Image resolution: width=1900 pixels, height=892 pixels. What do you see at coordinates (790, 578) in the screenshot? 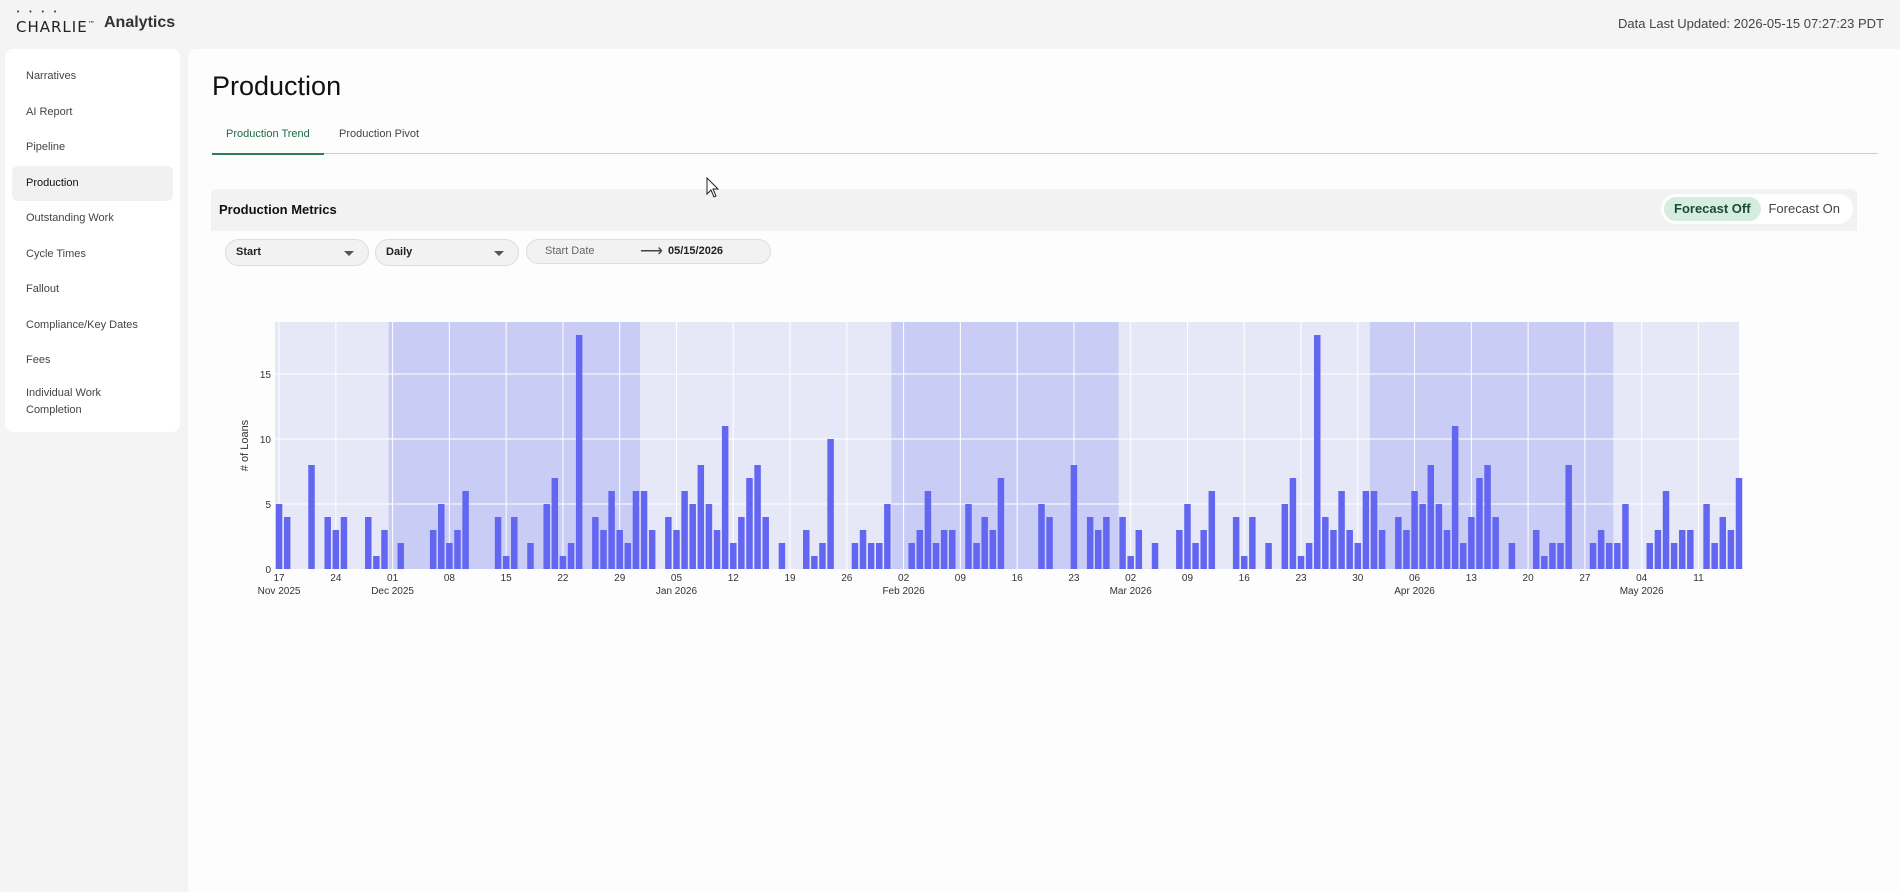
I see `x-tick-label: 19` at bounding box center [790, 578].